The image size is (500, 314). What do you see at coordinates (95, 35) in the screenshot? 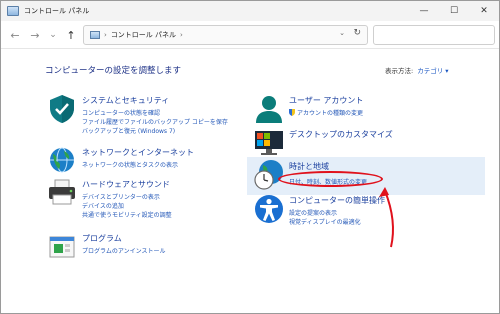
I see `control-panel-small-icon` at bounding box center [95, 35].